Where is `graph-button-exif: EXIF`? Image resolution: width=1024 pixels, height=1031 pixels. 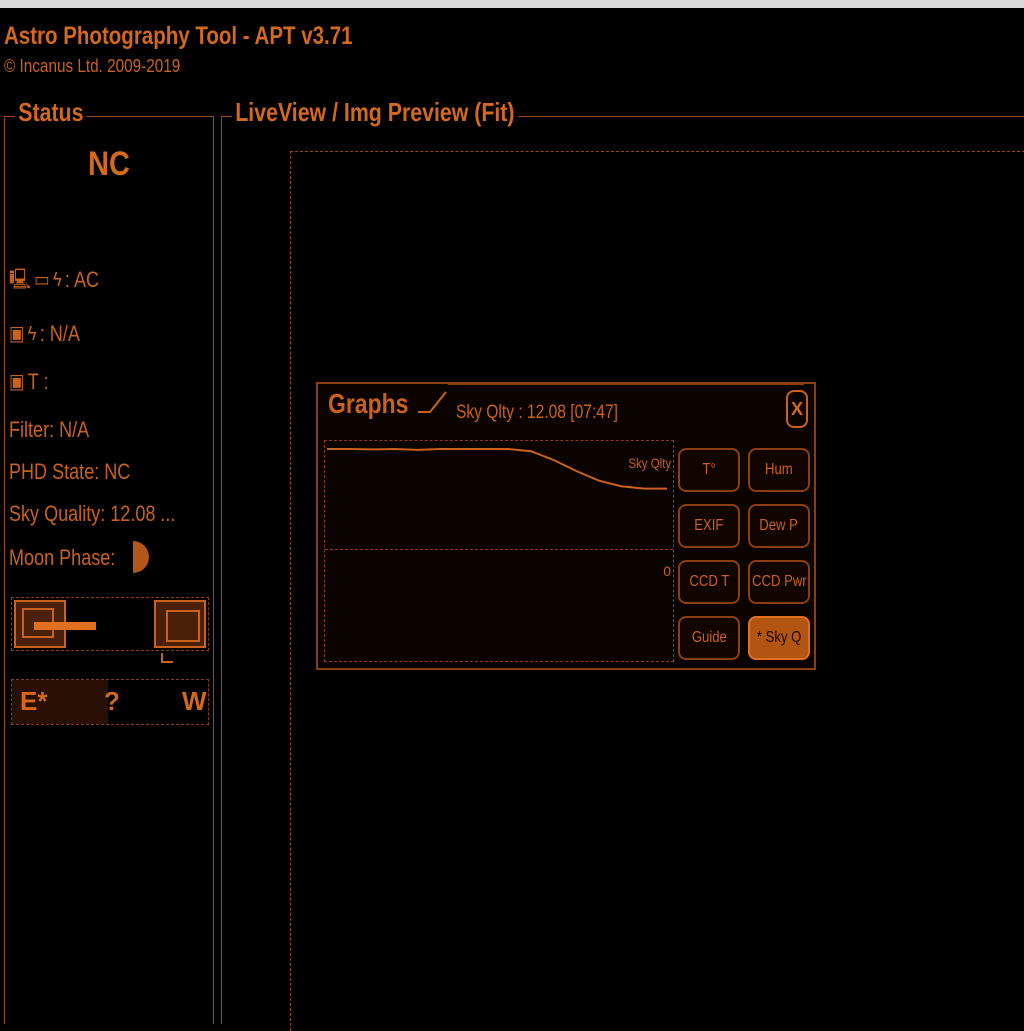
graph-button-exif: EXIF is located at coordinates (709, 526).